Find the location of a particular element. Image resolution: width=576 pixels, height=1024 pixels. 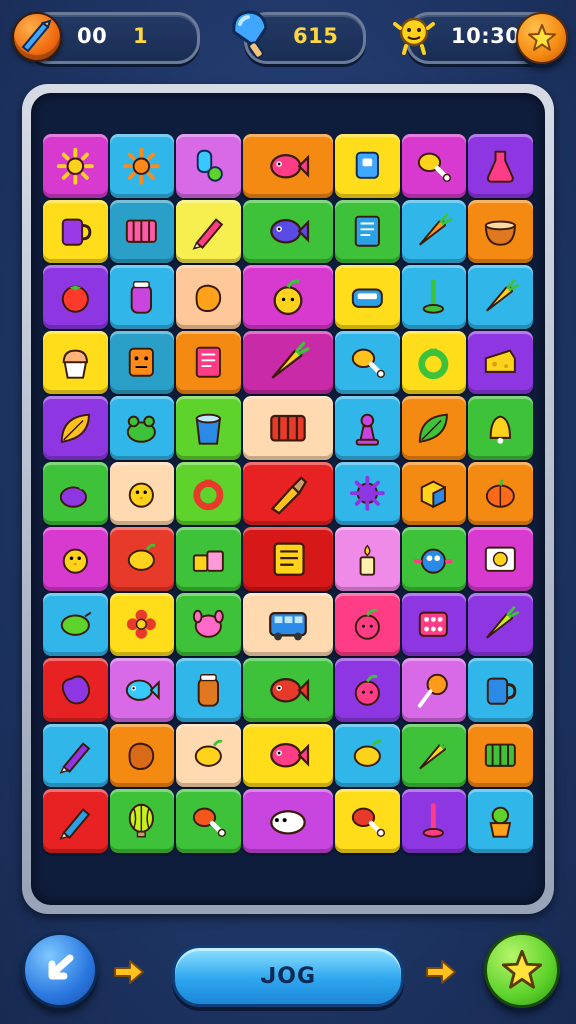

tile-tomato is located at coordinates (75, 297).